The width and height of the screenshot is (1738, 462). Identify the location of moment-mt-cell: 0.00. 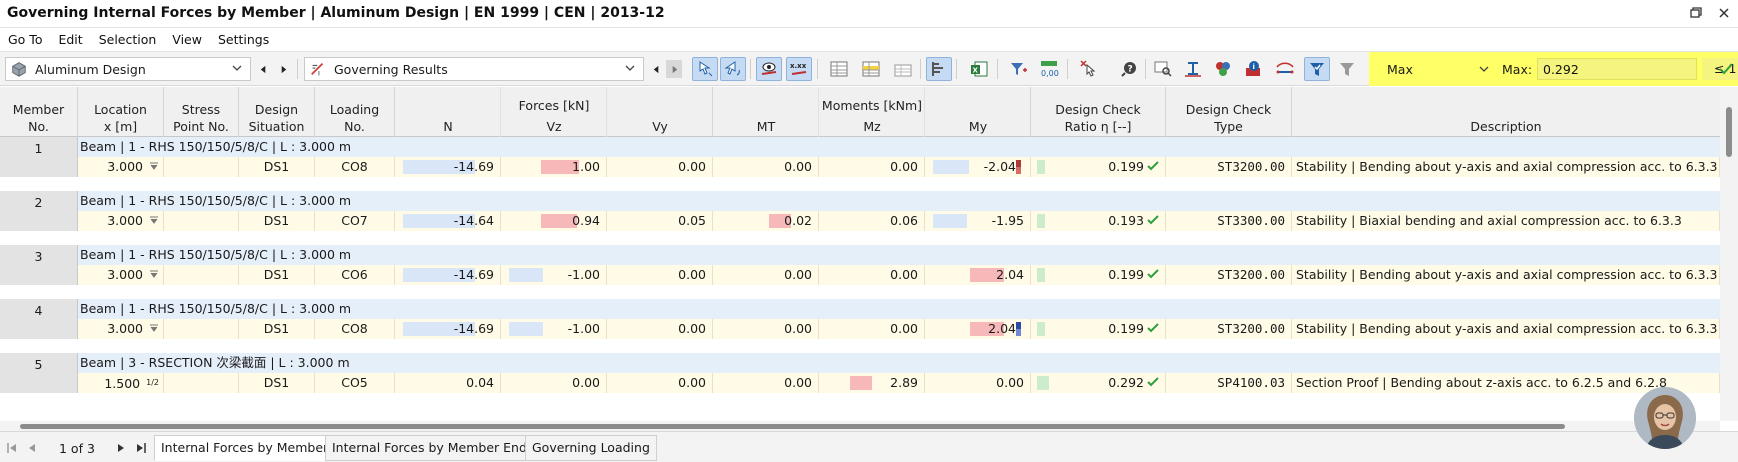
(766, 329).